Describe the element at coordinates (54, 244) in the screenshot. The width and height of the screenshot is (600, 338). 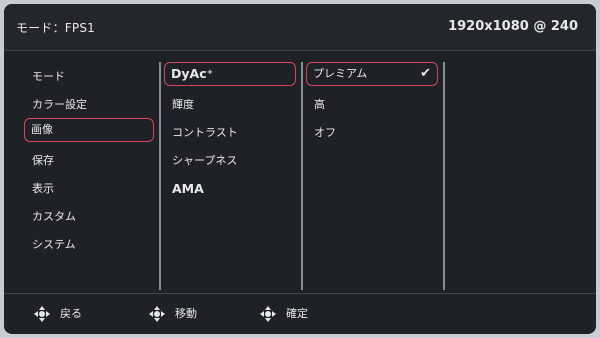
I see `menu-item-label: システム` at that location.